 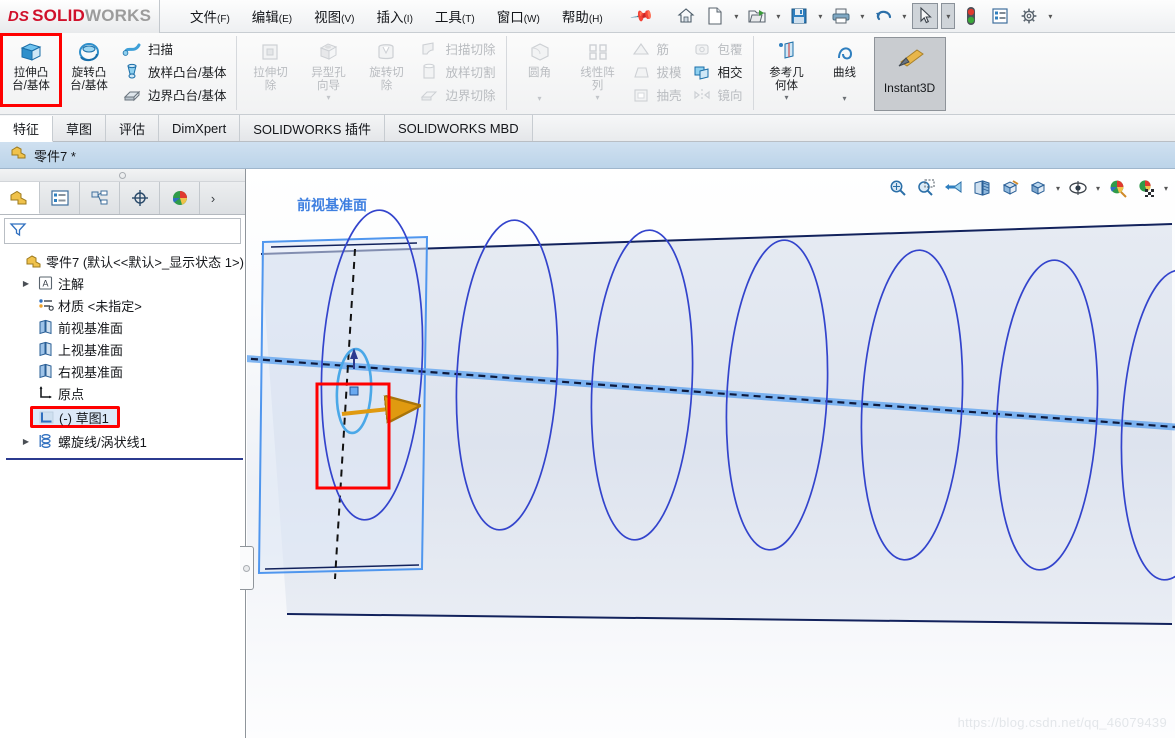 What do you see at coordinates (354, 391) in the screenshot?
I see `sketch-origin-point` at bounding box center [354, 391].